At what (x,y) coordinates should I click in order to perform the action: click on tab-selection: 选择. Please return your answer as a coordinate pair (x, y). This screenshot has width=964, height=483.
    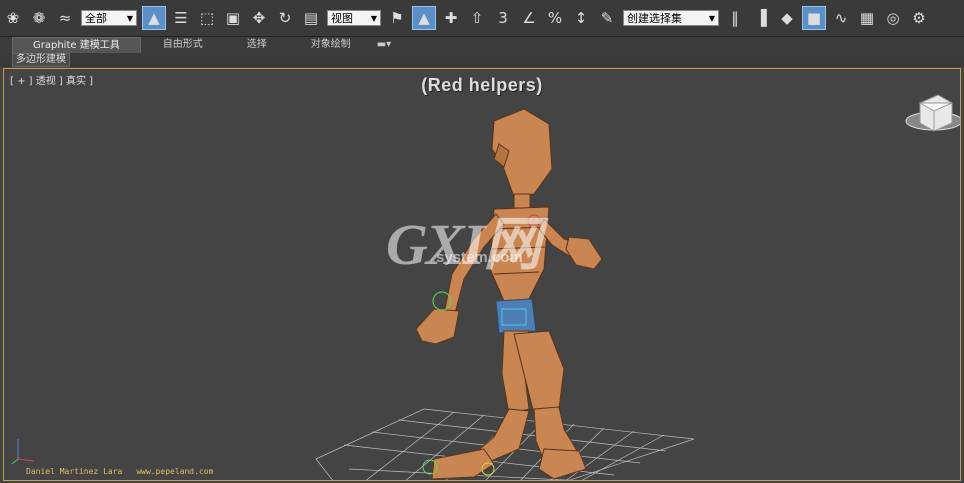
    Looking at the image, I should click on (257, 45).